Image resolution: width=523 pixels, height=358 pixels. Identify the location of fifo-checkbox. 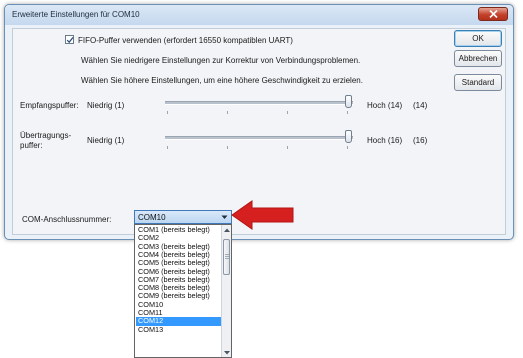
(69, 39).